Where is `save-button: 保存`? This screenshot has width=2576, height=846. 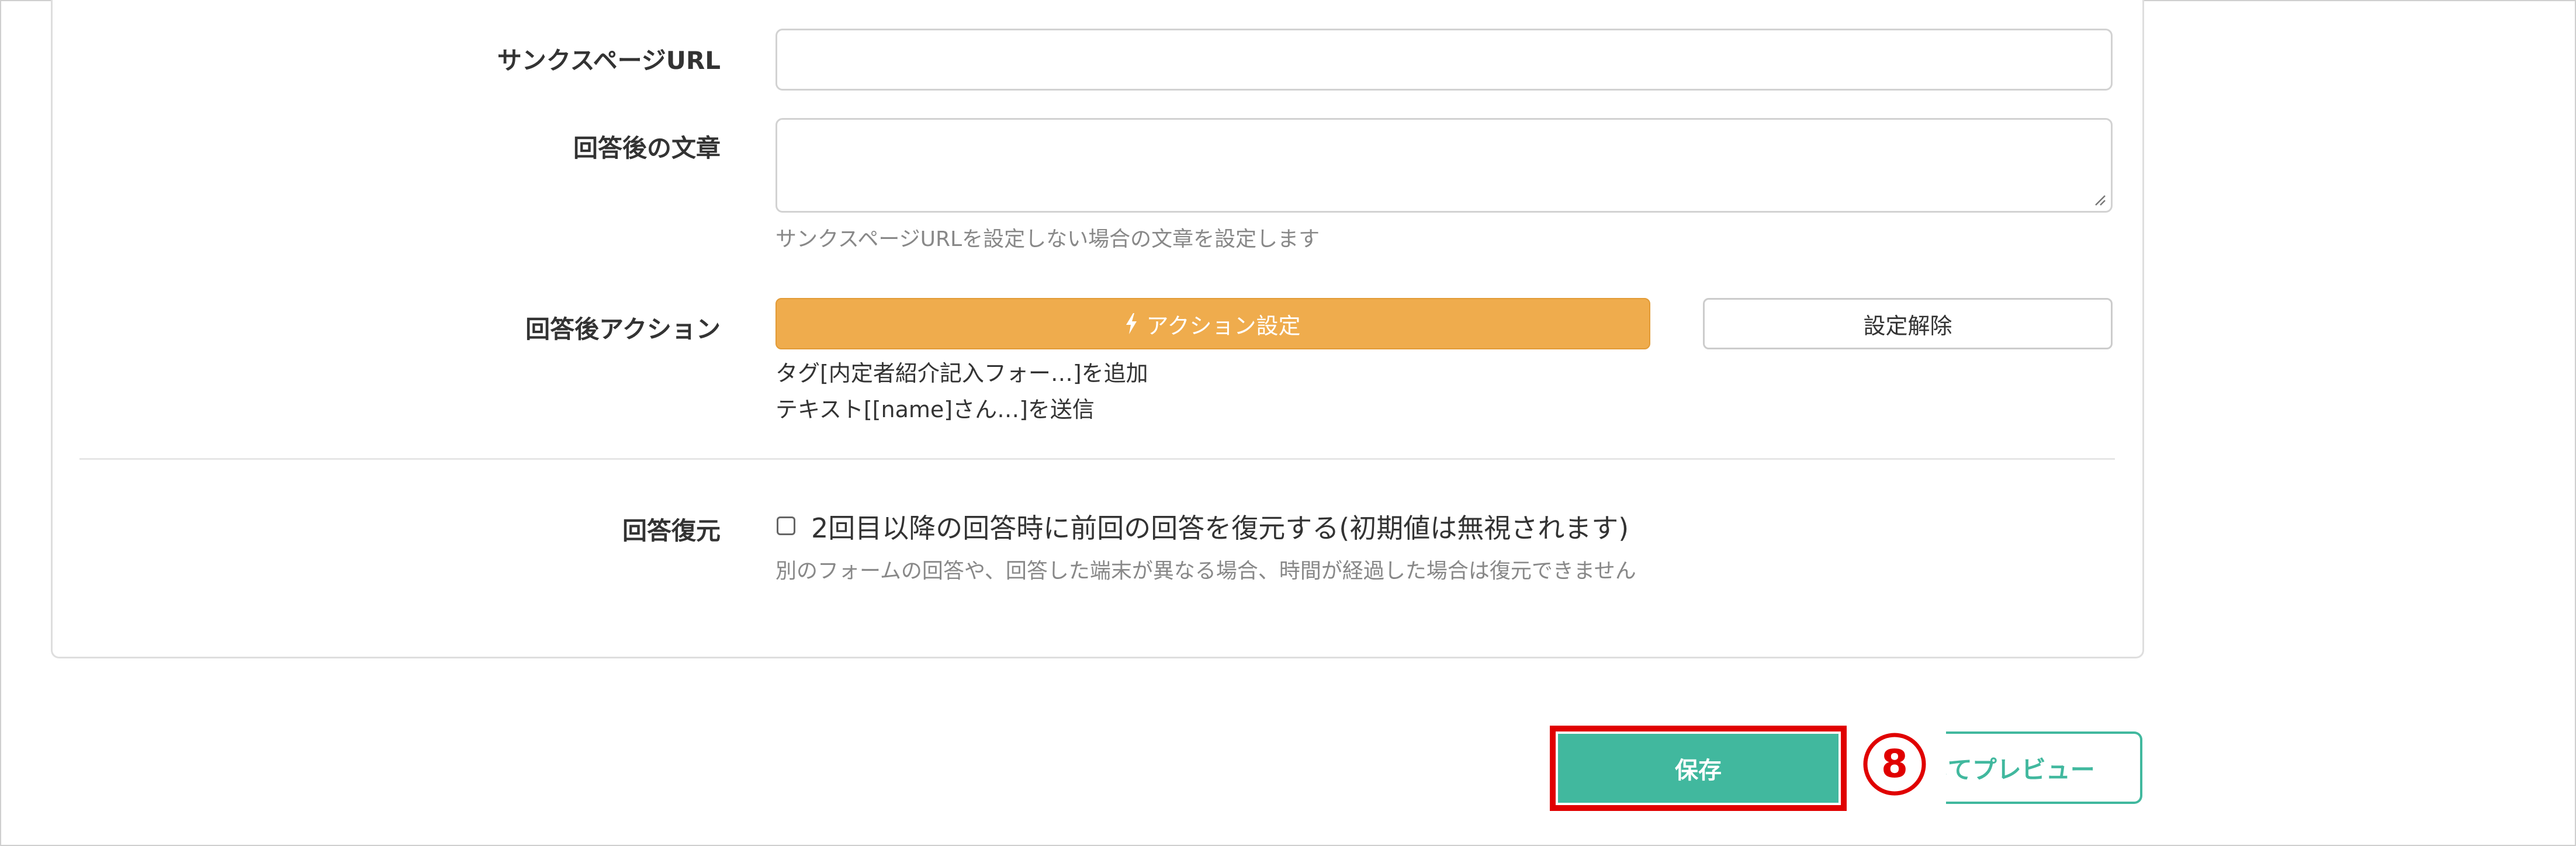 save-button: 保存 is located at coordinates (1698, 768).